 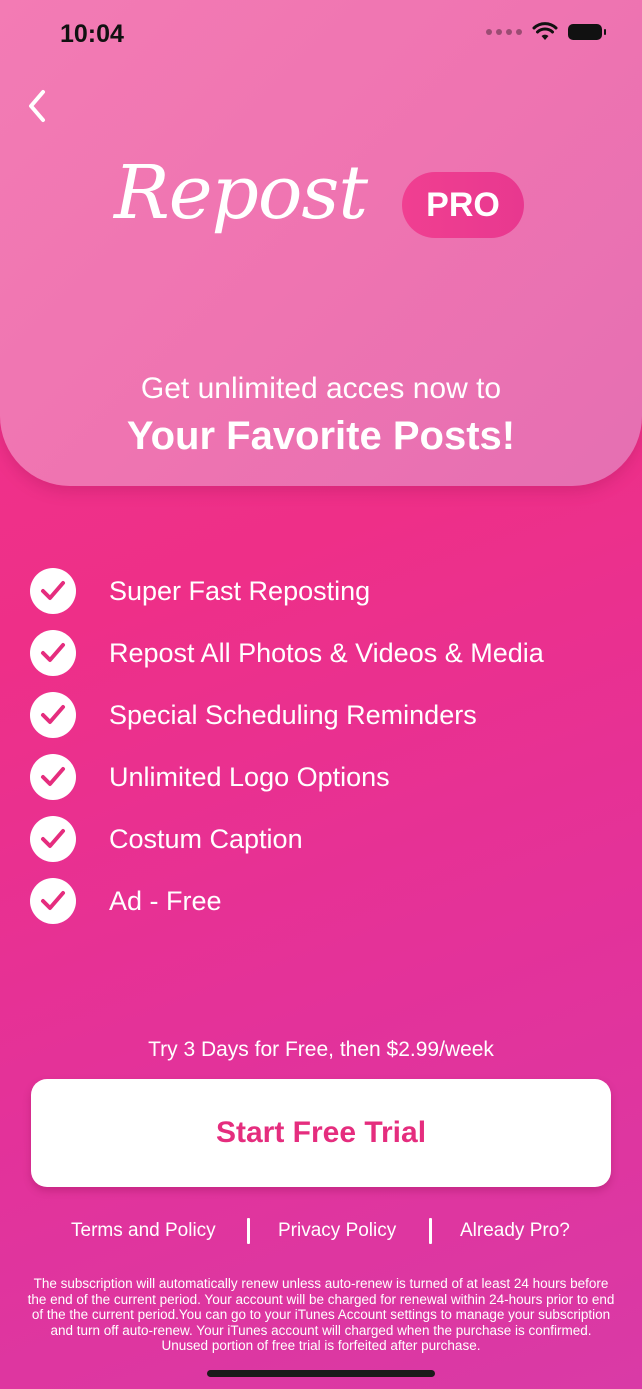 I want to click on signal-icon, so click(x=504, y=32).